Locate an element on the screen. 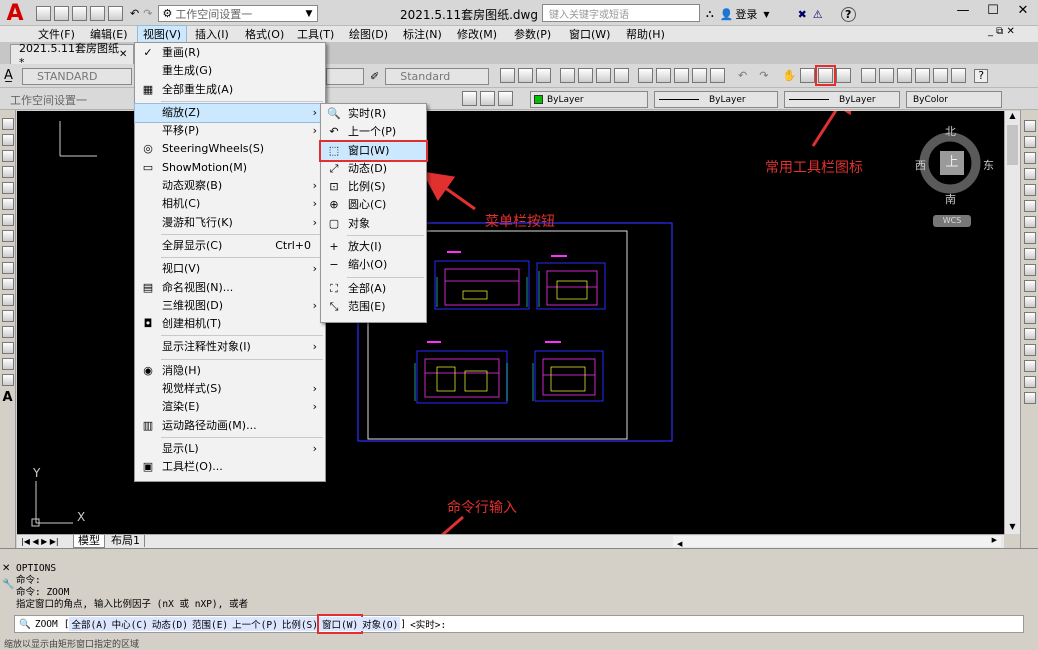  search-box: 键入关键字或短语 is located at coordinates (621, 13).